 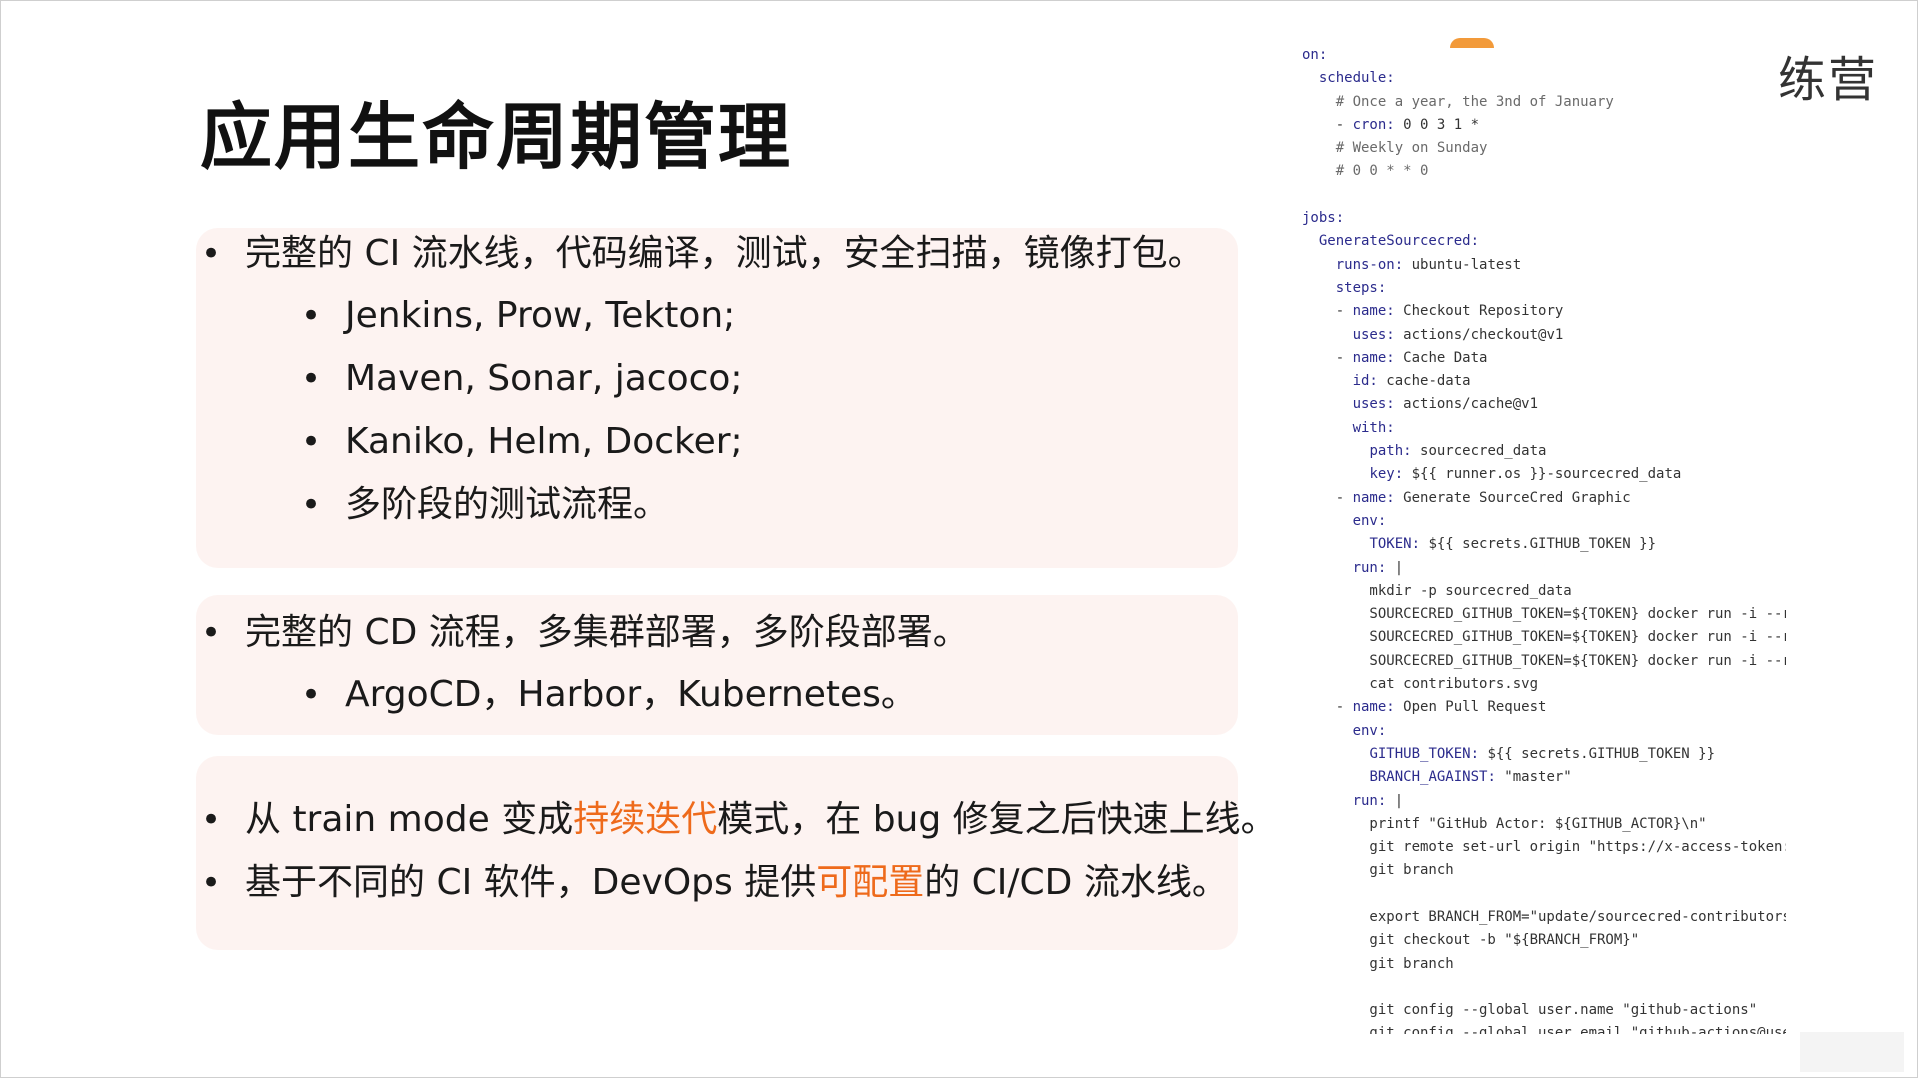 What do you see at coordinates (1411, 381) in the screenshot?
I see `code-line: id: cache-data` at bounding box center [1411, 381].